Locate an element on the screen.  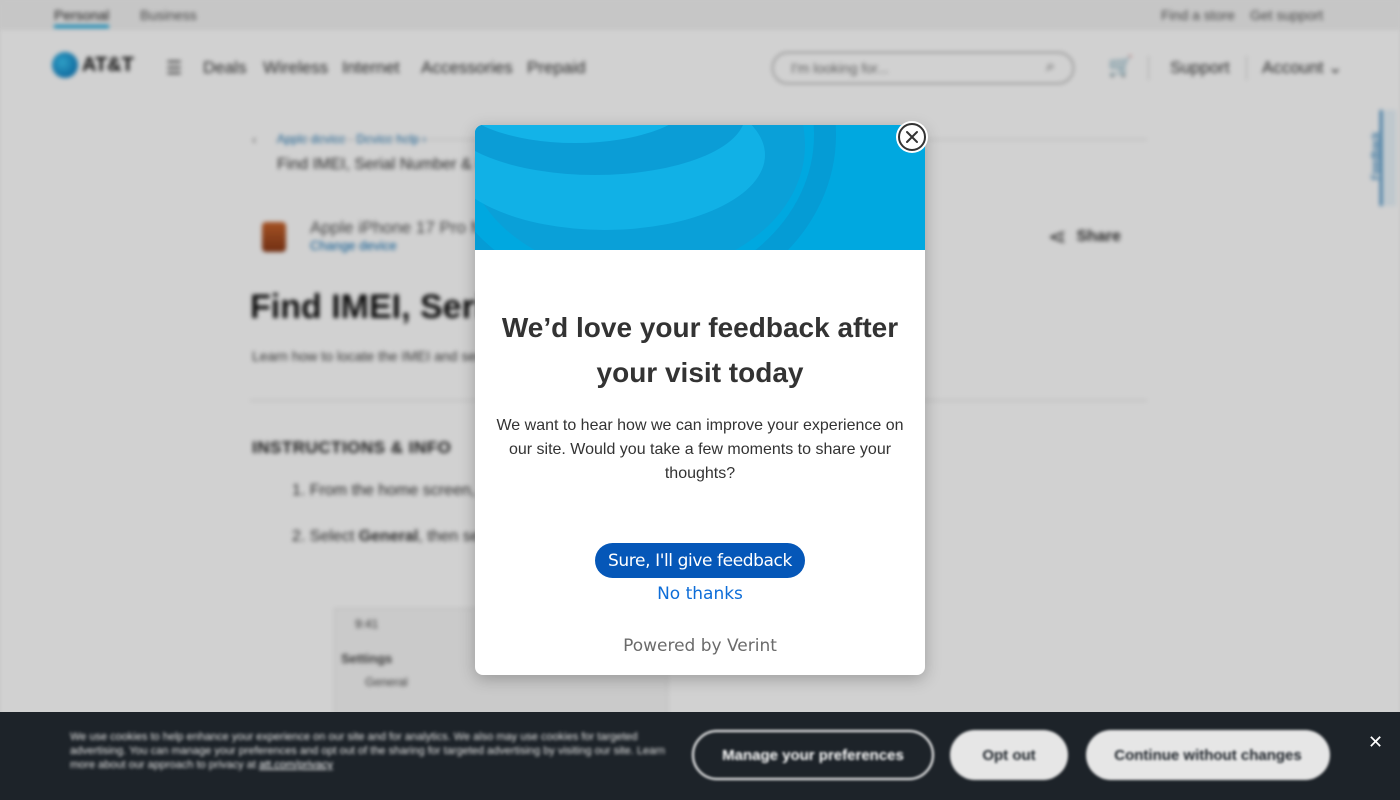
privacy-link: att.com/privacy is located at coordinates (296, 765).